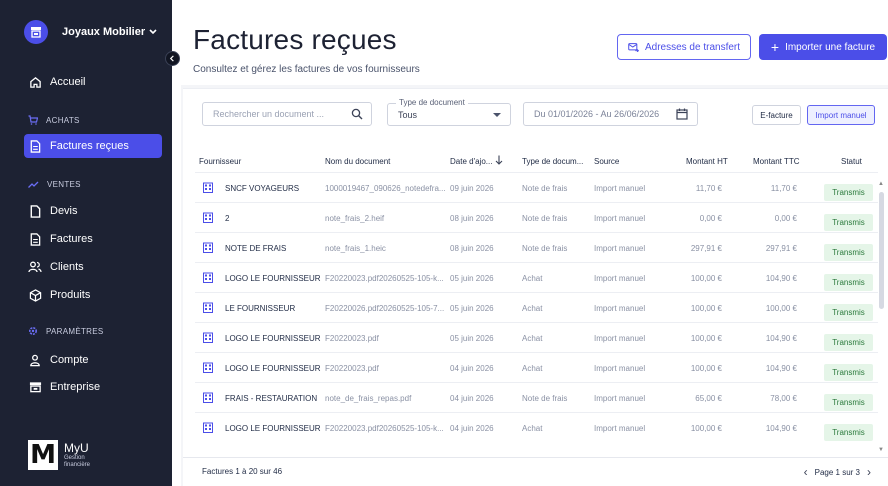  I want to click on cell-document: note_frais_2.heif, so click(355, 218).